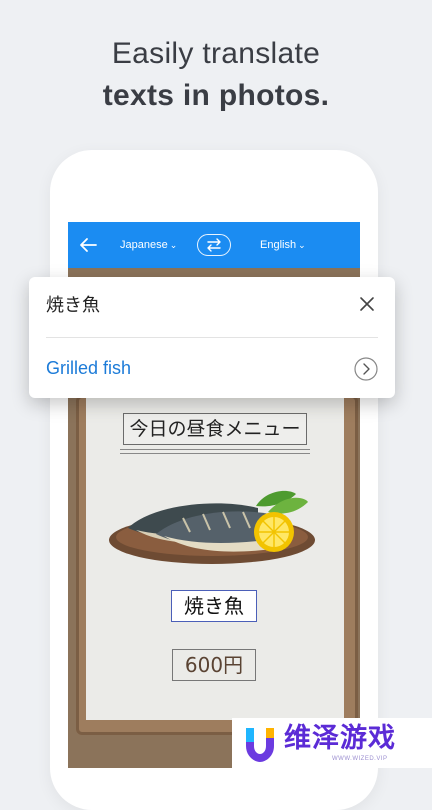 The image size is (432, 810). Describe the element at coordinates (215, 451) in the screenshot. I see `menu-title-underline` at that location.